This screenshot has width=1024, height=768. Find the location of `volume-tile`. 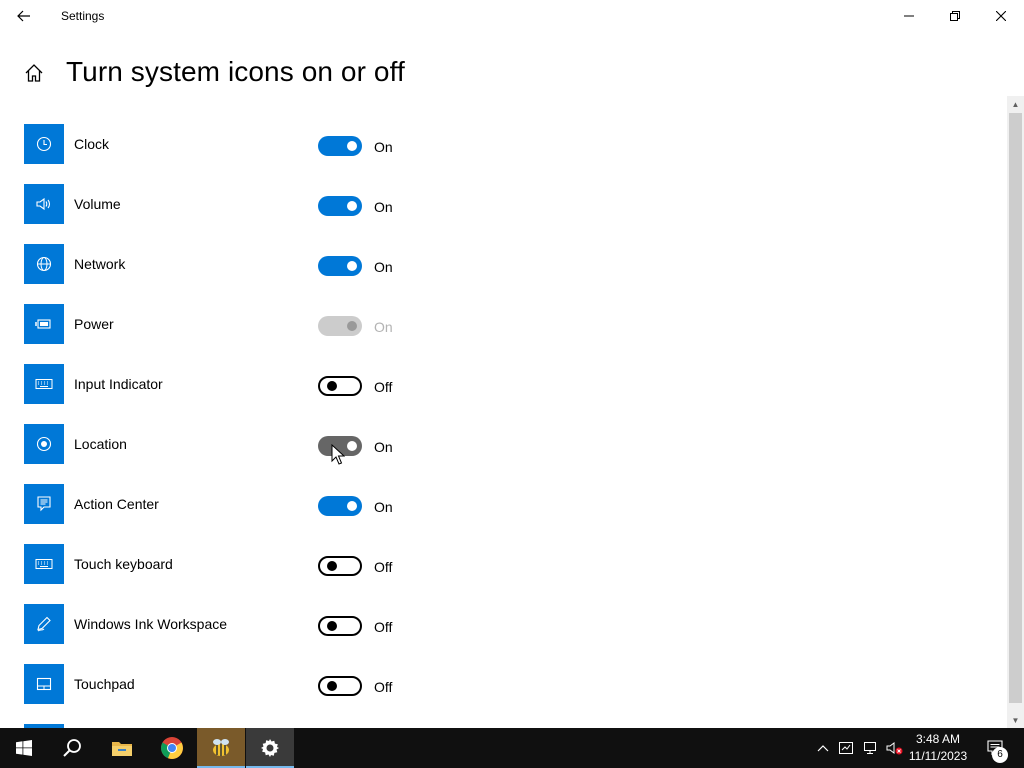

volume-tile is located at coordinates (44, 204).